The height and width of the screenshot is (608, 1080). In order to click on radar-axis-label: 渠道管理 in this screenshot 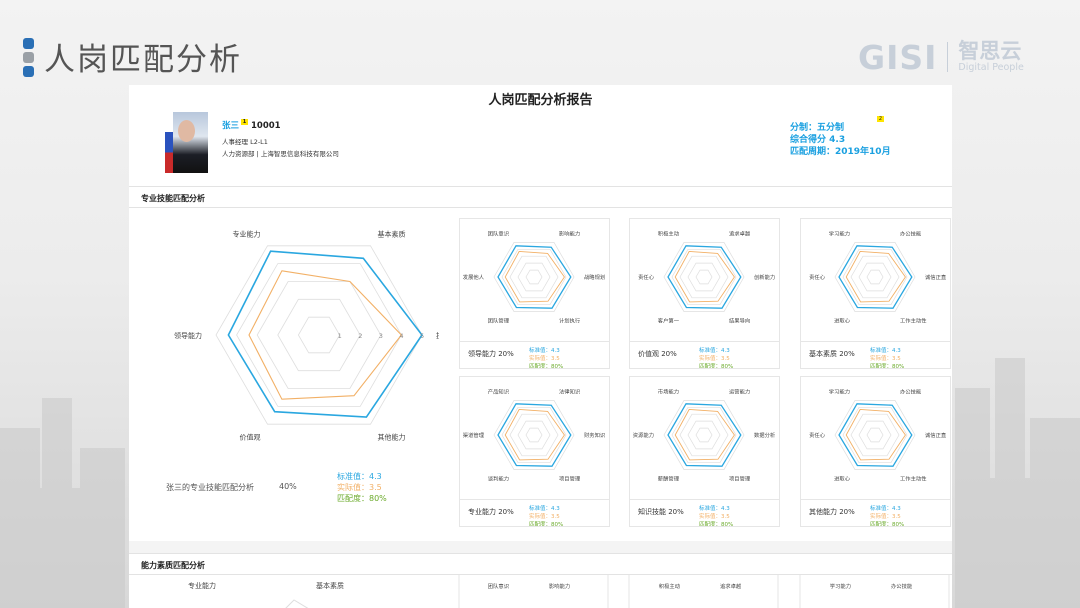, I will do `click(474, 435)`.